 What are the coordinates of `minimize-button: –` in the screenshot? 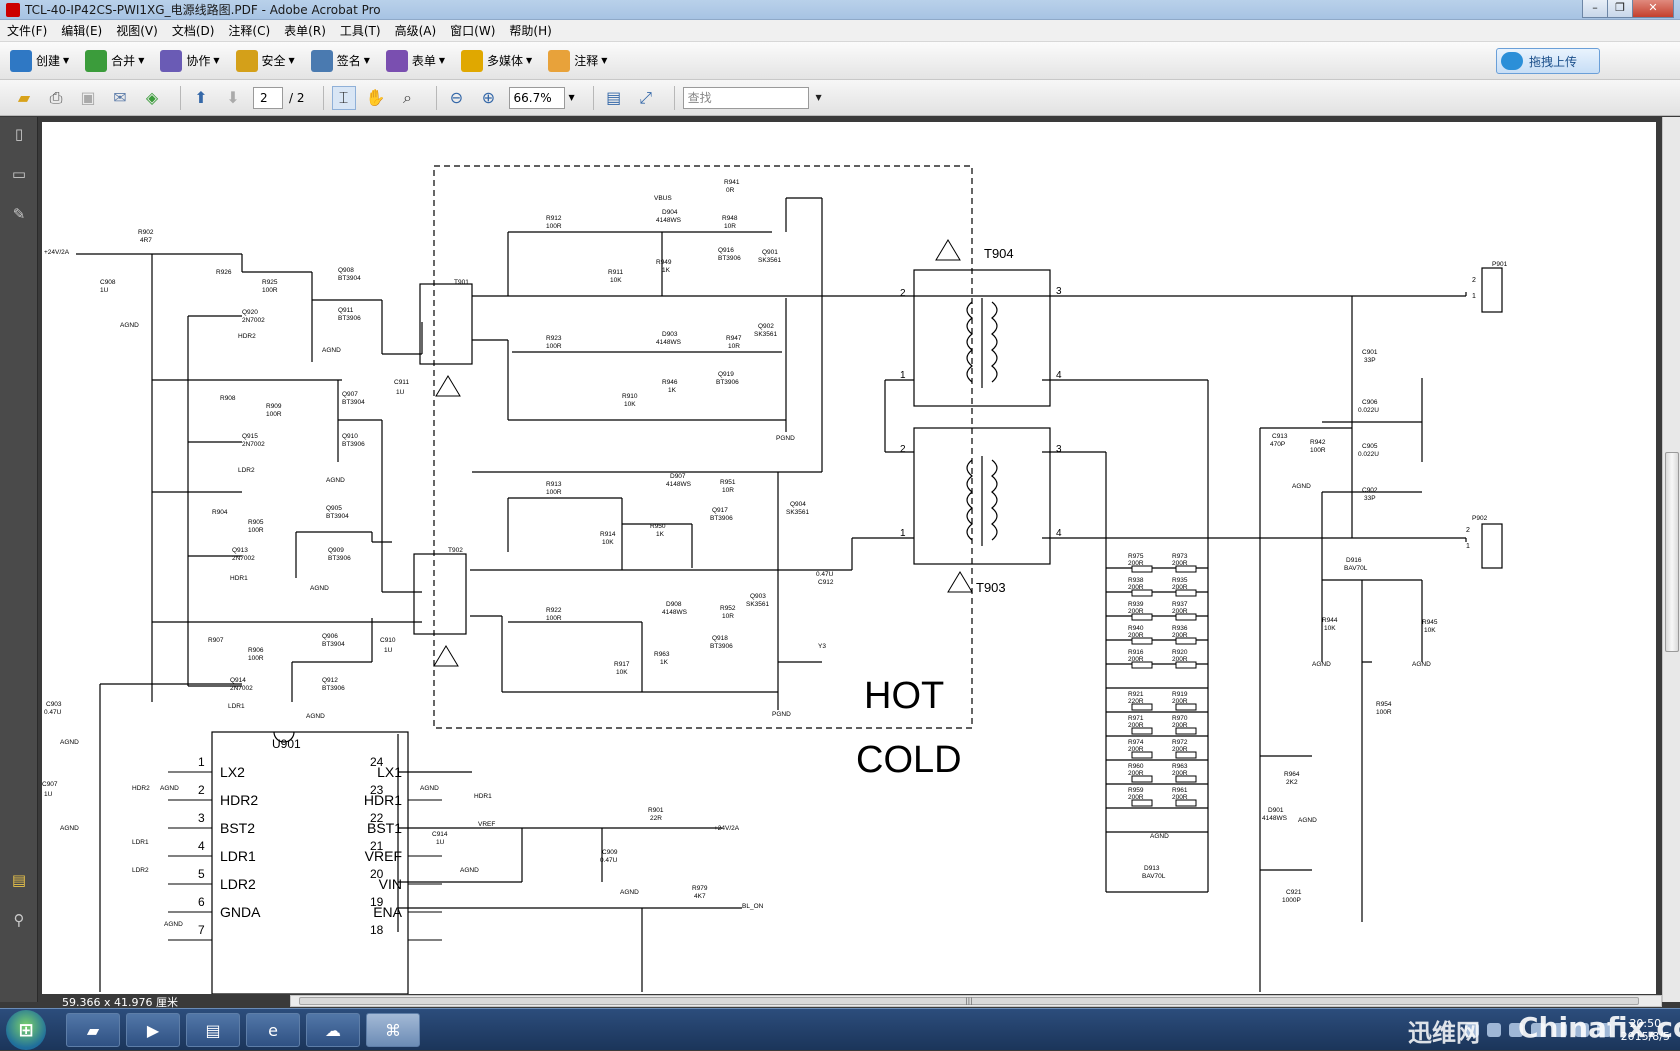 It's located at (1595, 9).